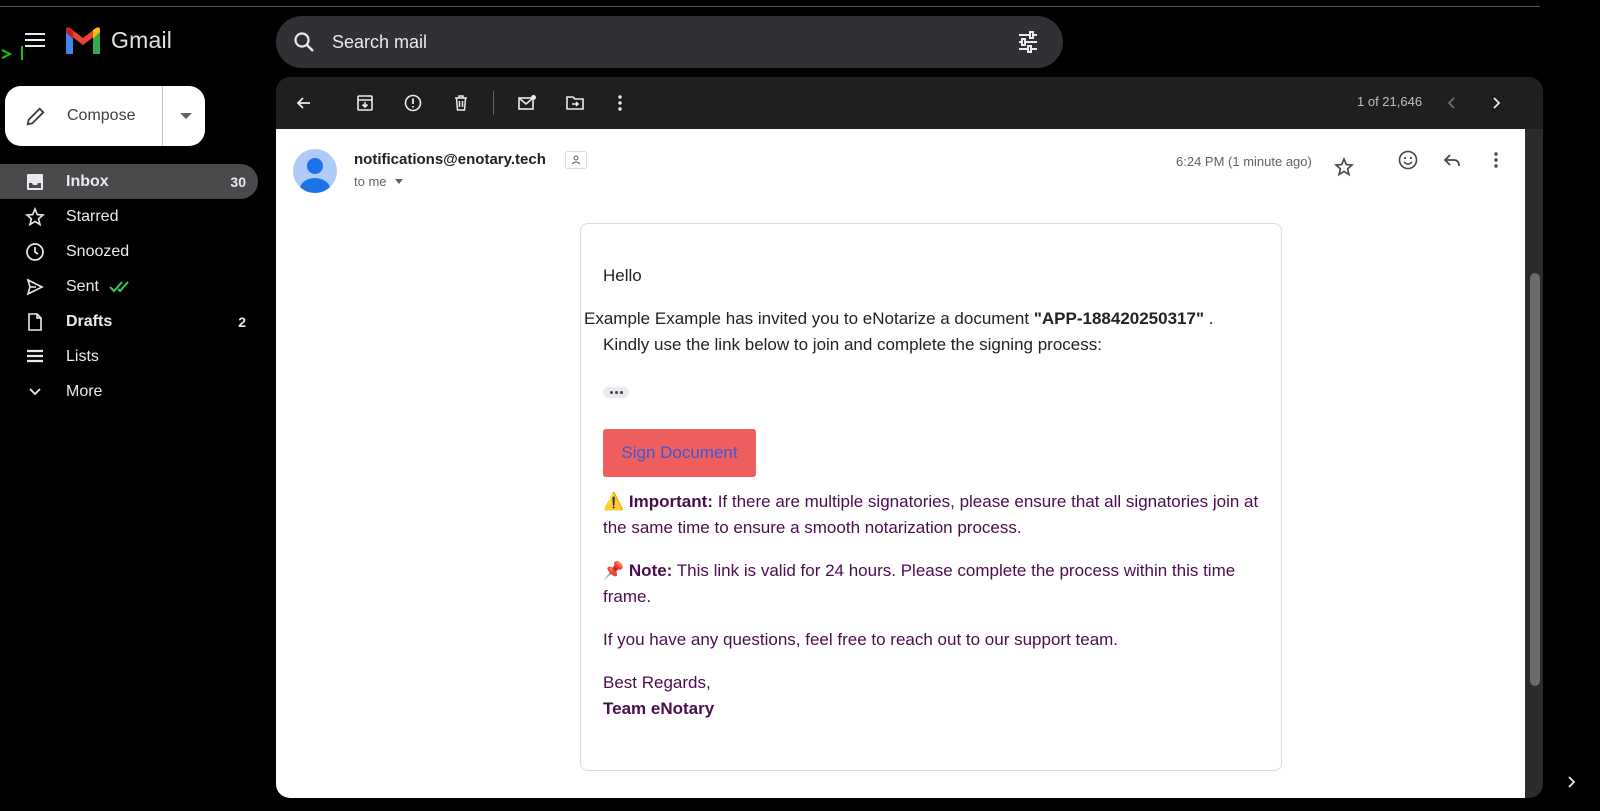 This screenshot has height=811, width=1600. What do you see at coordinates (378, 181) in the screenshot?
I see `recipient-details: to me` at bounding box center [378, 181].